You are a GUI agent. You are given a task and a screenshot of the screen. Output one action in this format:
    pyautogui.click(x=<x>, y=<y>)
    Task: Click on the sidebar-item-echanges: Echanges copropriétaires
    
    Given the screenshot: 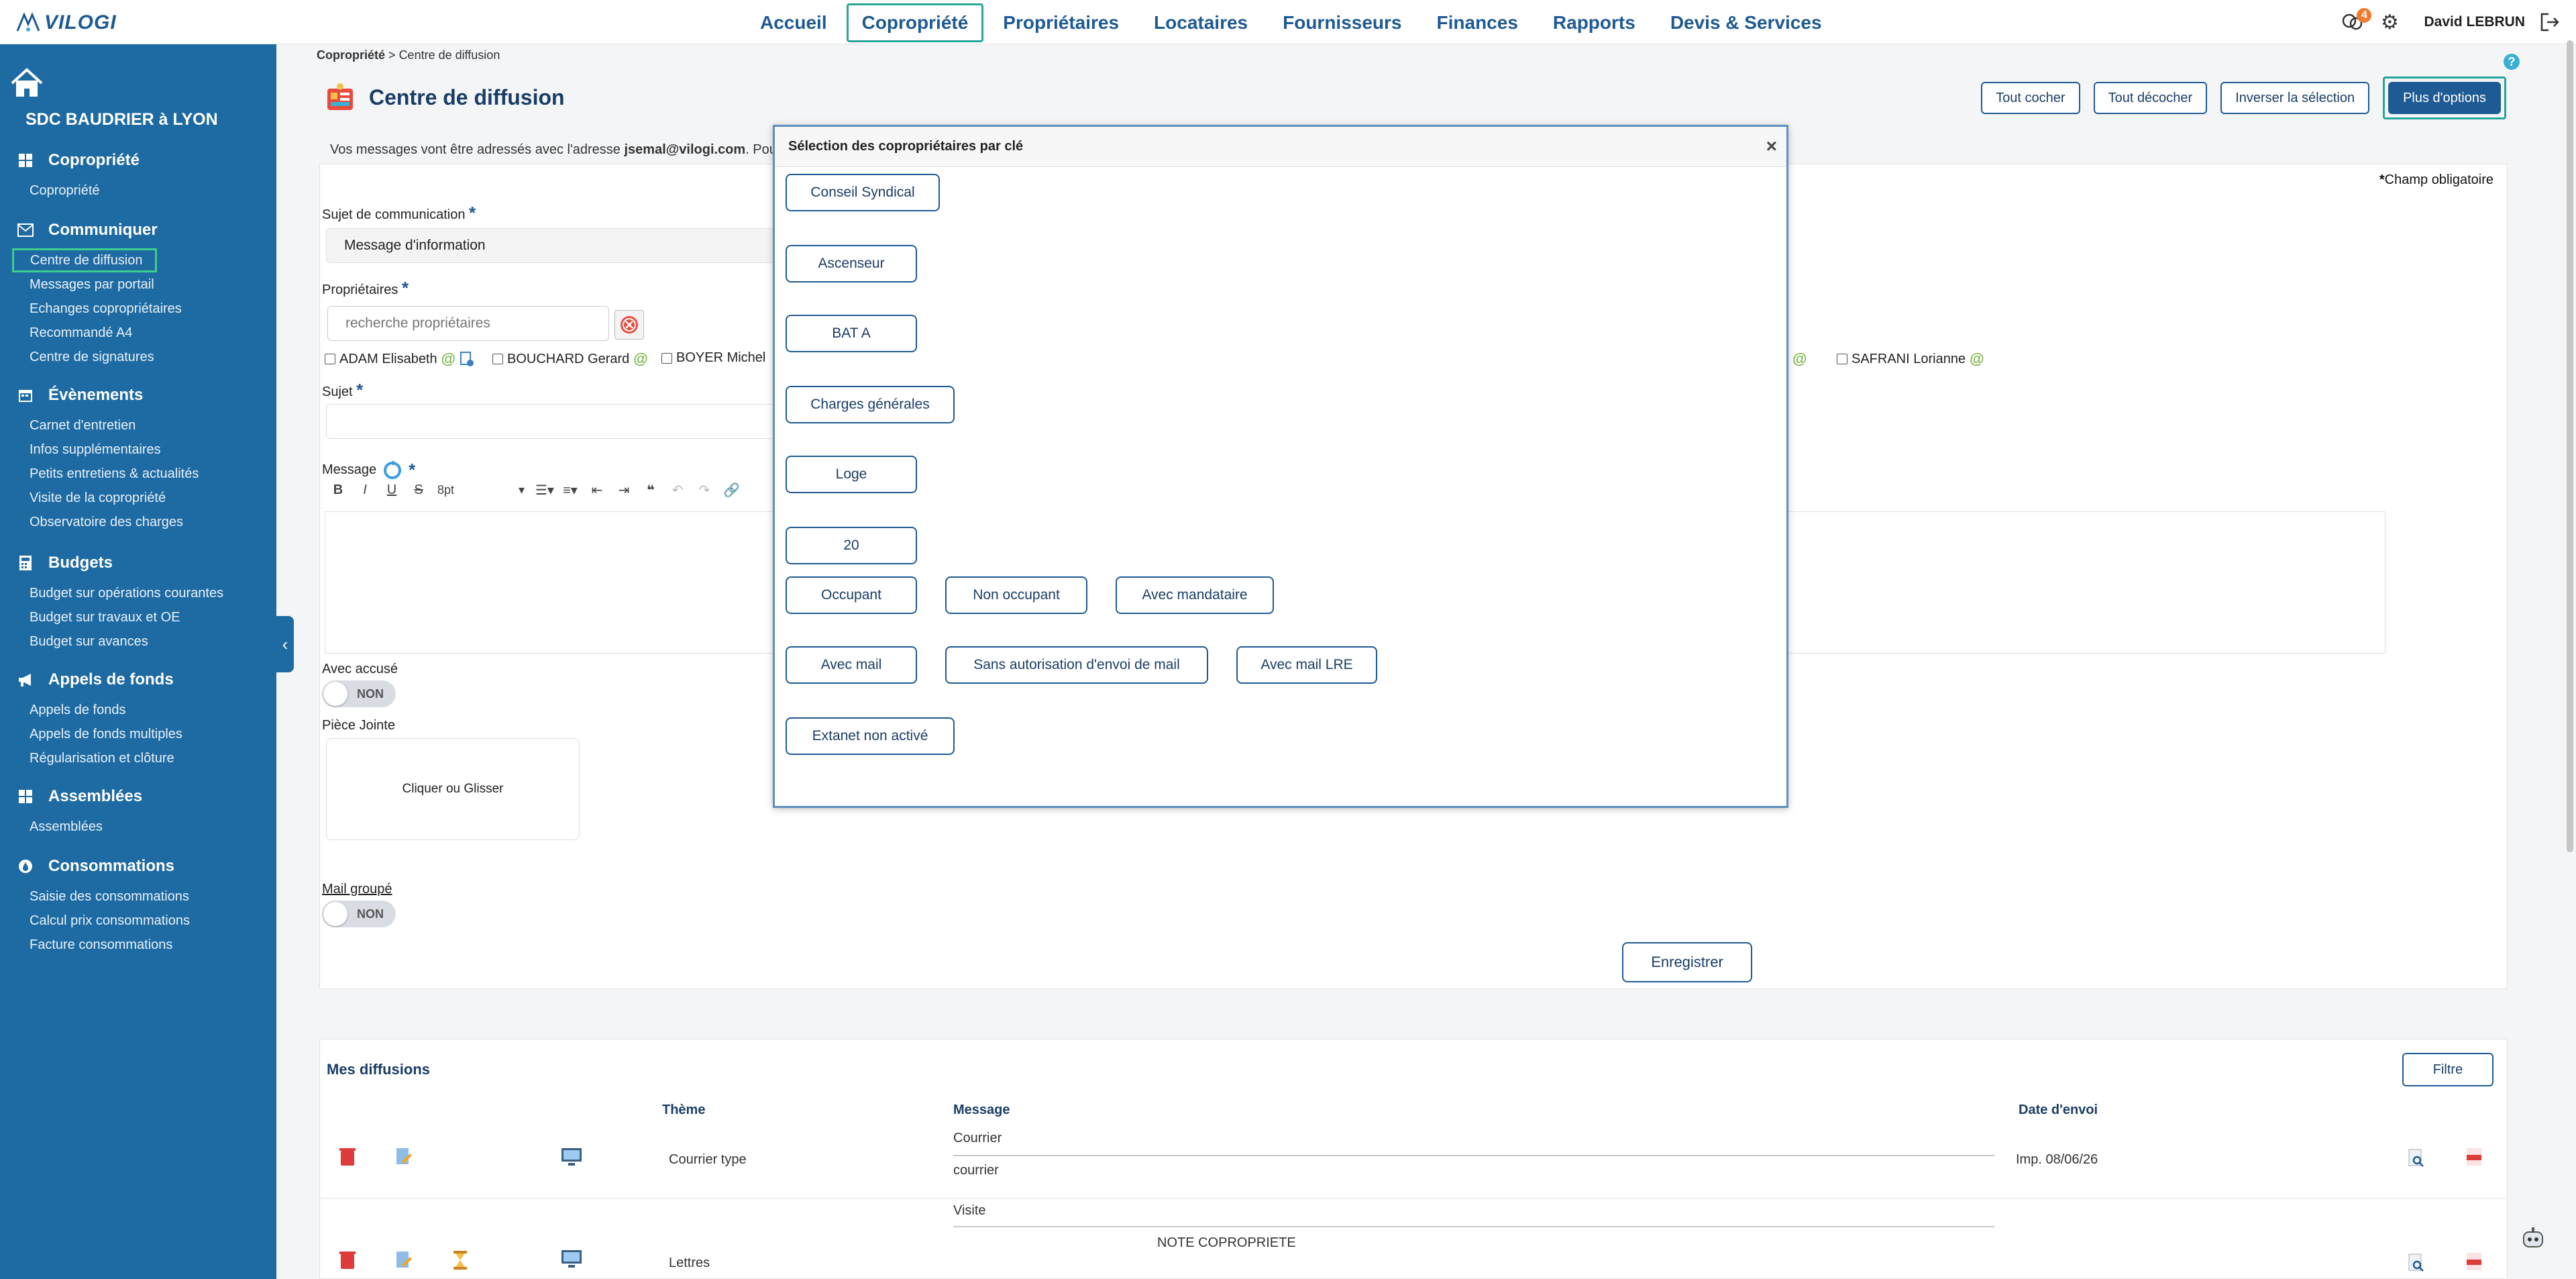 What is the action you would take?
    pyautogui.click(x=138, y=309)
    